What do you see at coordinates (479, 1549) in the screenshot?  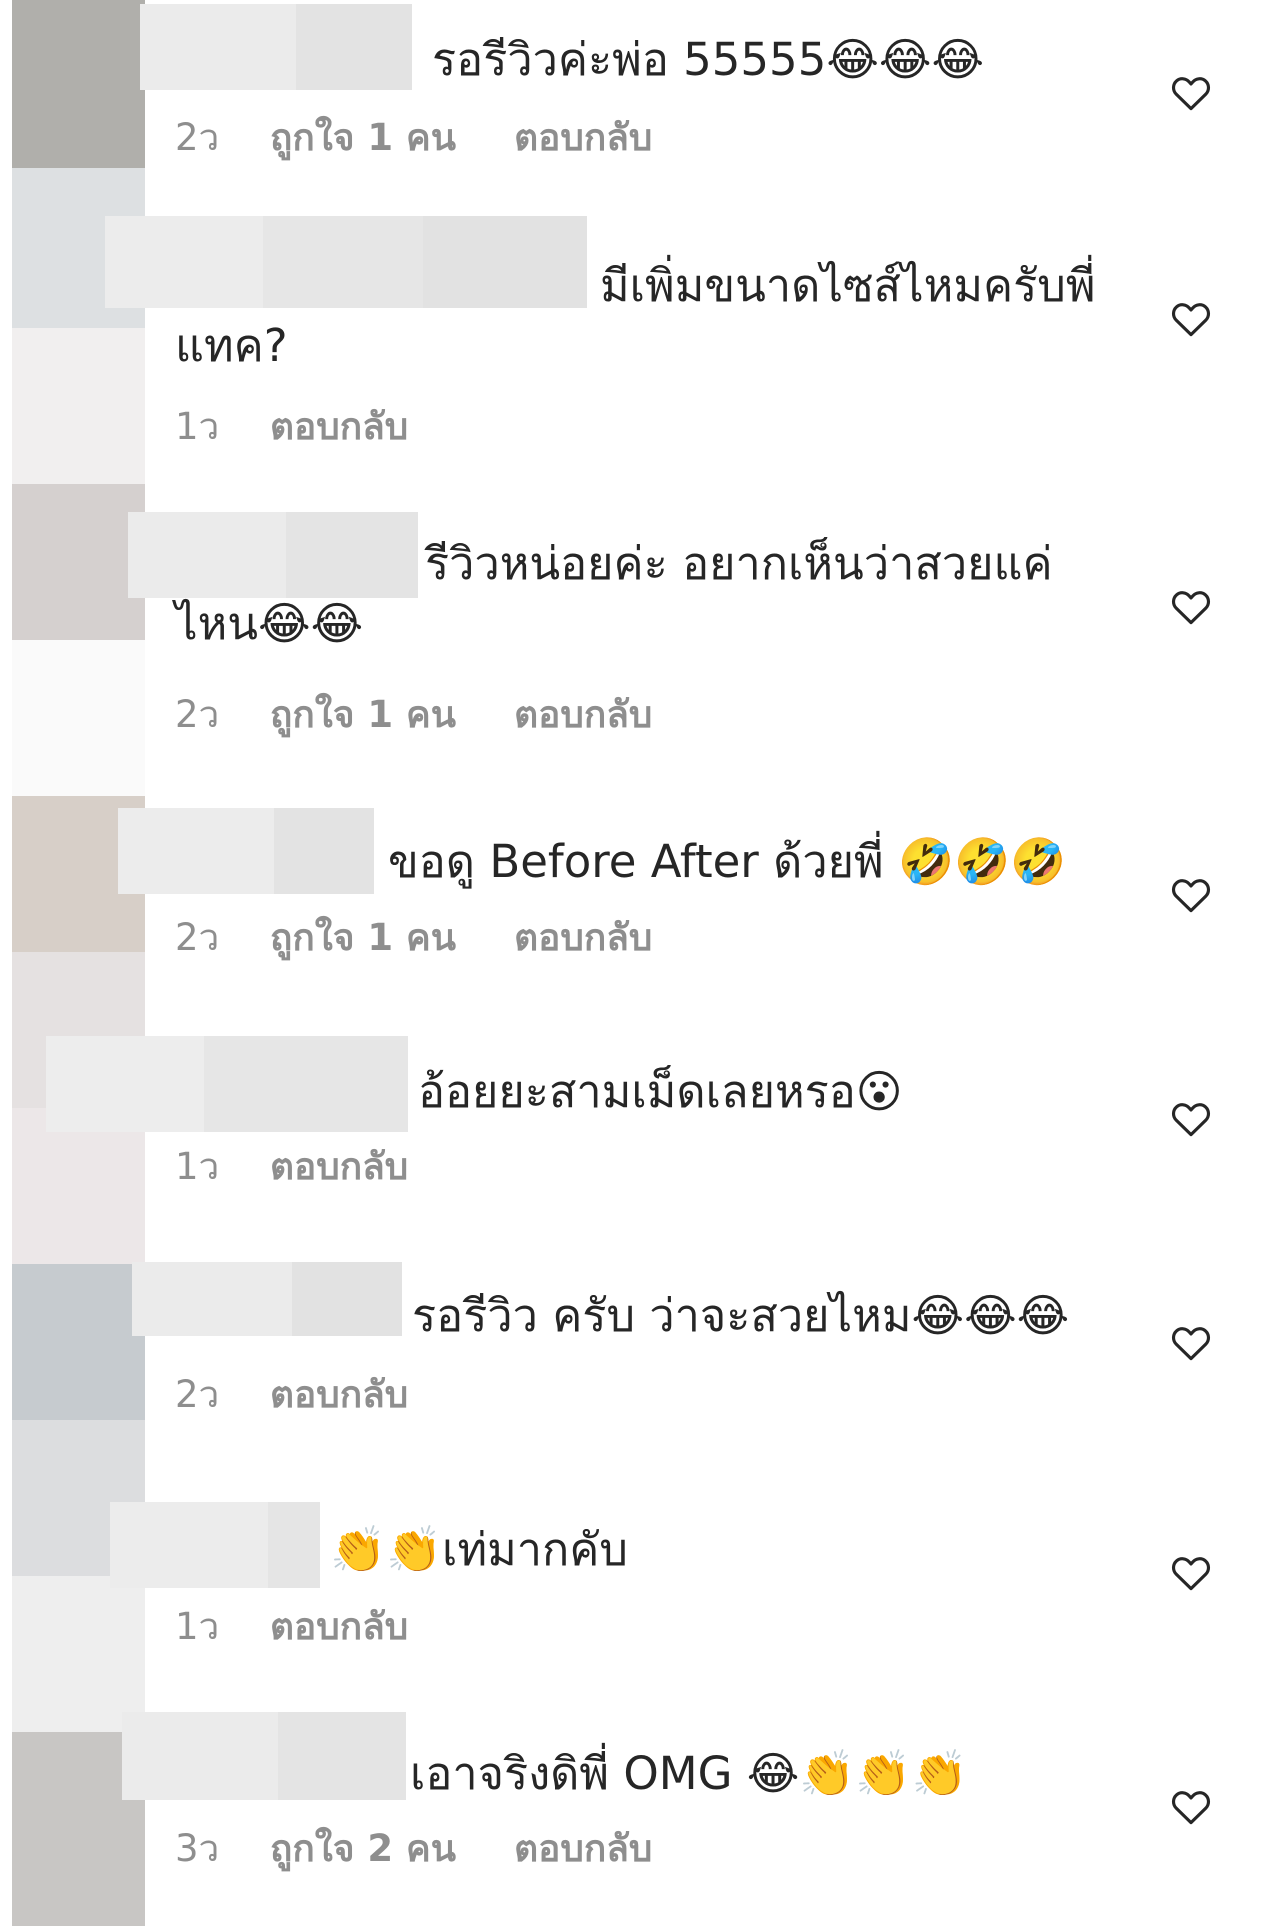 I see `comment-text-line: 👏👏เท่มากคับ` at bounding box center [479, 1549].